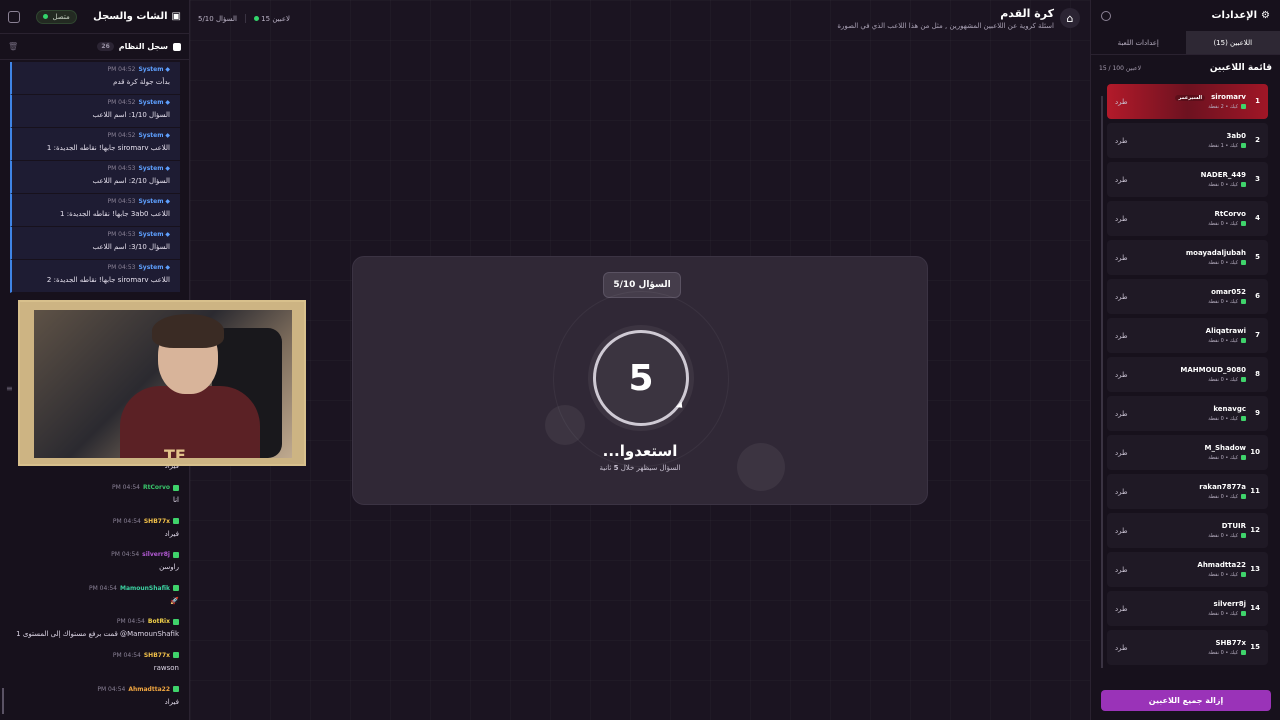 This screenshot has height=720, width=1280. Describe the element at coordinates (276, 18) in the screenshot. I see `players-online-text: 15 لاعبين` at that location.